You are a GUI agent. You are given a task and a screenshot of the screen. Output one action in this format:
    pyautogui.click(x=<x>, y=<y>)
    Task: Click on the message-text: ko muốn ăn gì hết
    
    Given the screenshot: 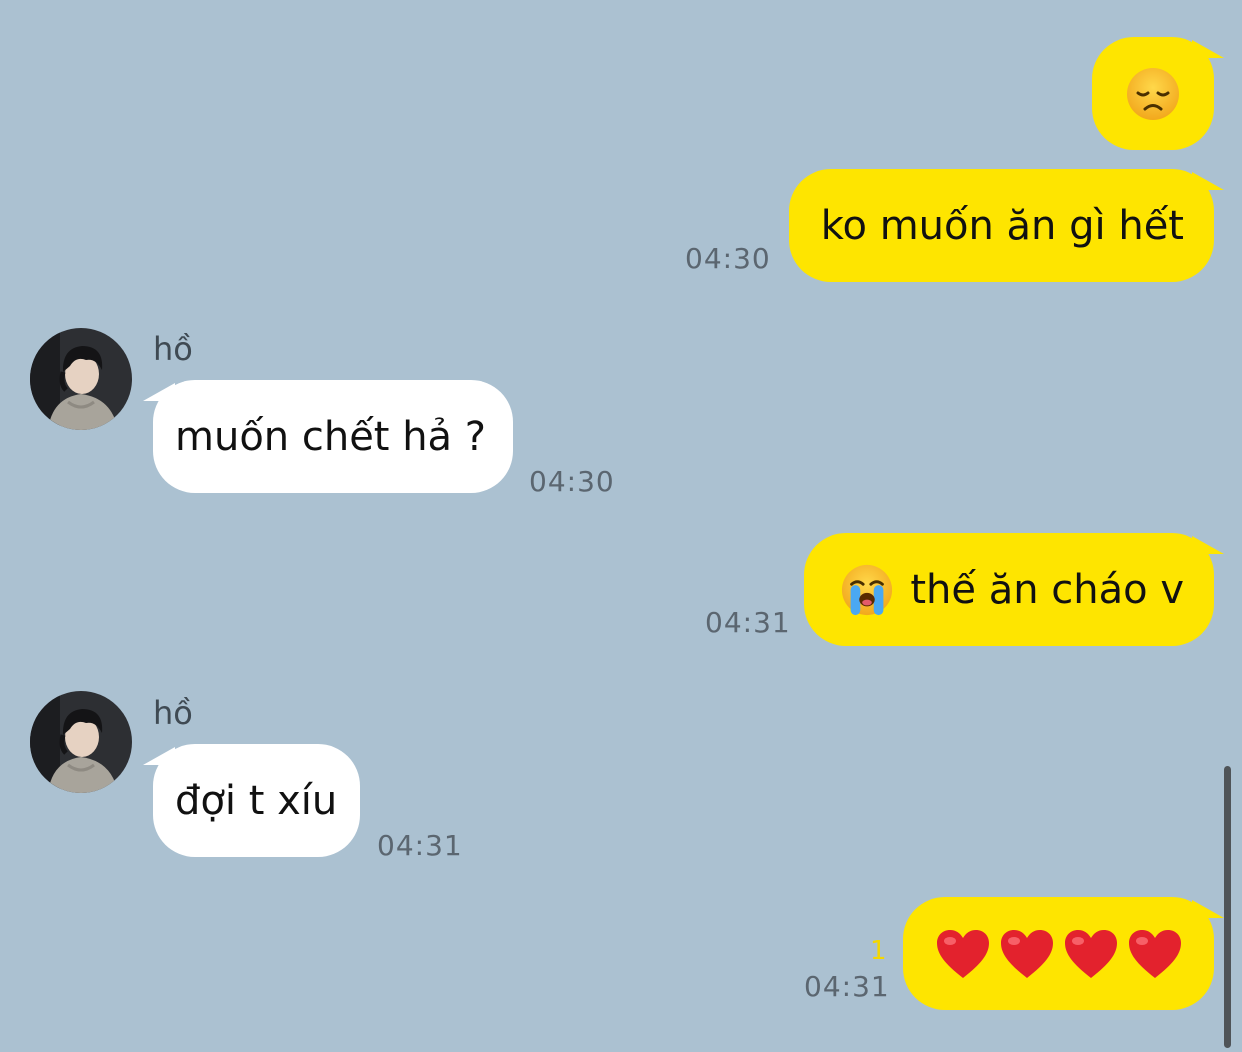 What is the action you would take?
    pyautogui.click(x=1002, y=225)
    